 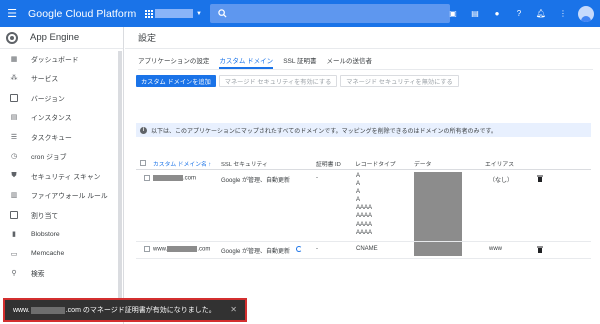 I want to click on snackbar-domain-redacted, so click(x=47, y=310).